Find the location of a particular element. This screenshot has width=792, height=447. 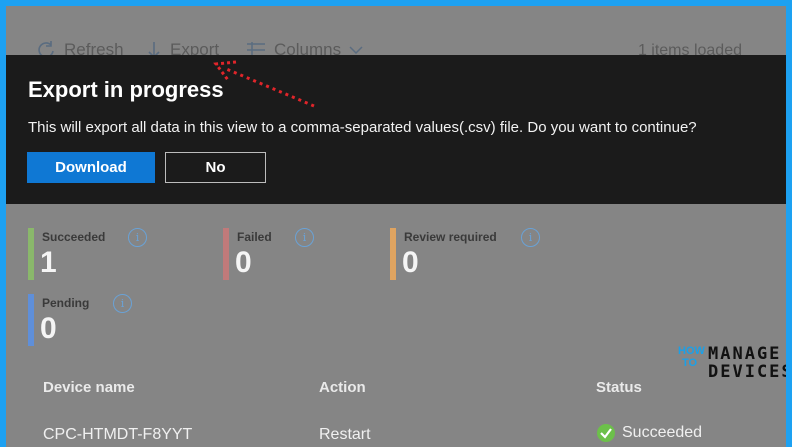

succeeded-label: Succeeded is located at coordinates (74, 237).